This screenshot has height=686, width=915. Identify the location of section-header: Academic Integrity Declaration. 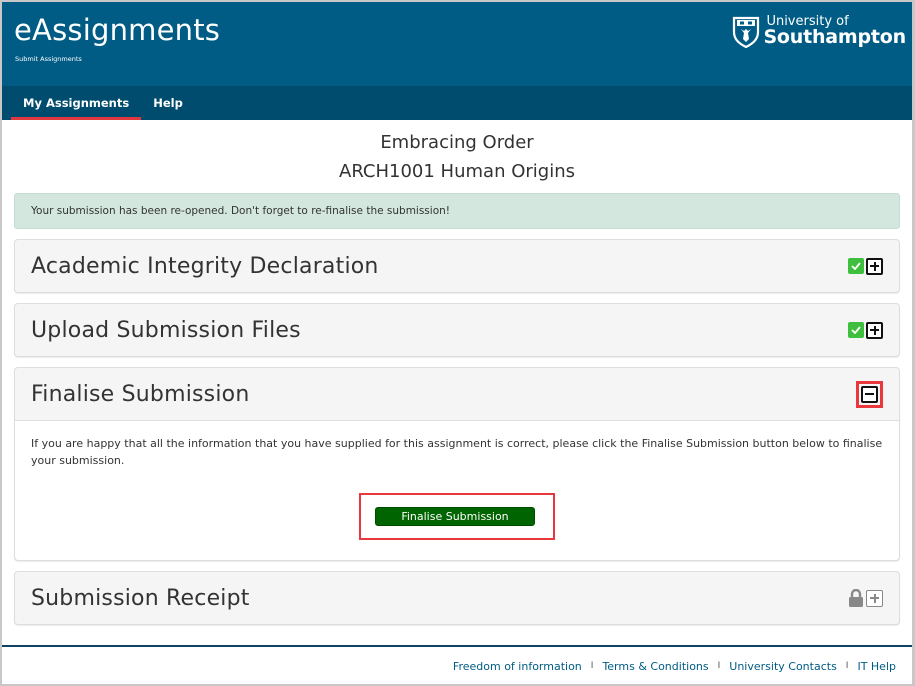
(457, 266).